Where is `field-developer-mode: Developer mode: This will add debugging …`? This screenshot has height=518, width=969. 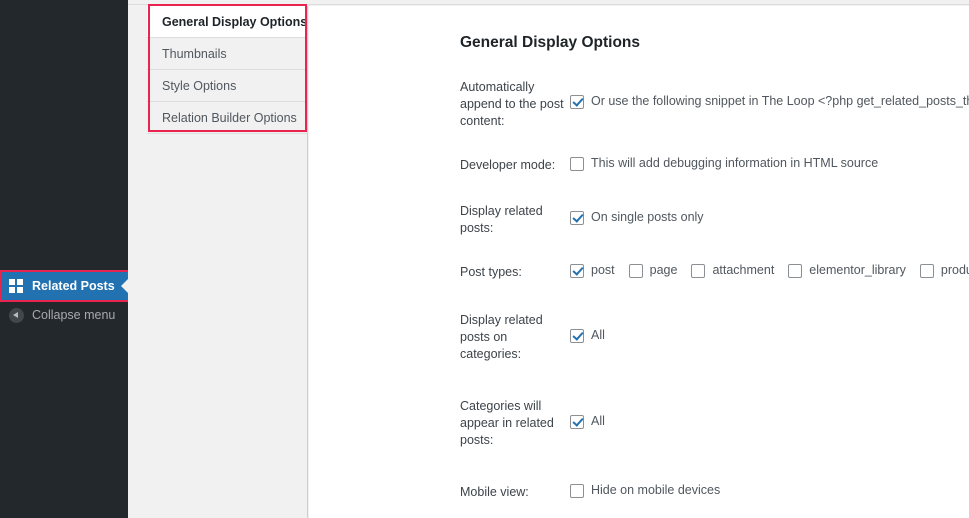 field-developer-mode: Developer mode: This will add debugging … is located at coordinates (714, 165).